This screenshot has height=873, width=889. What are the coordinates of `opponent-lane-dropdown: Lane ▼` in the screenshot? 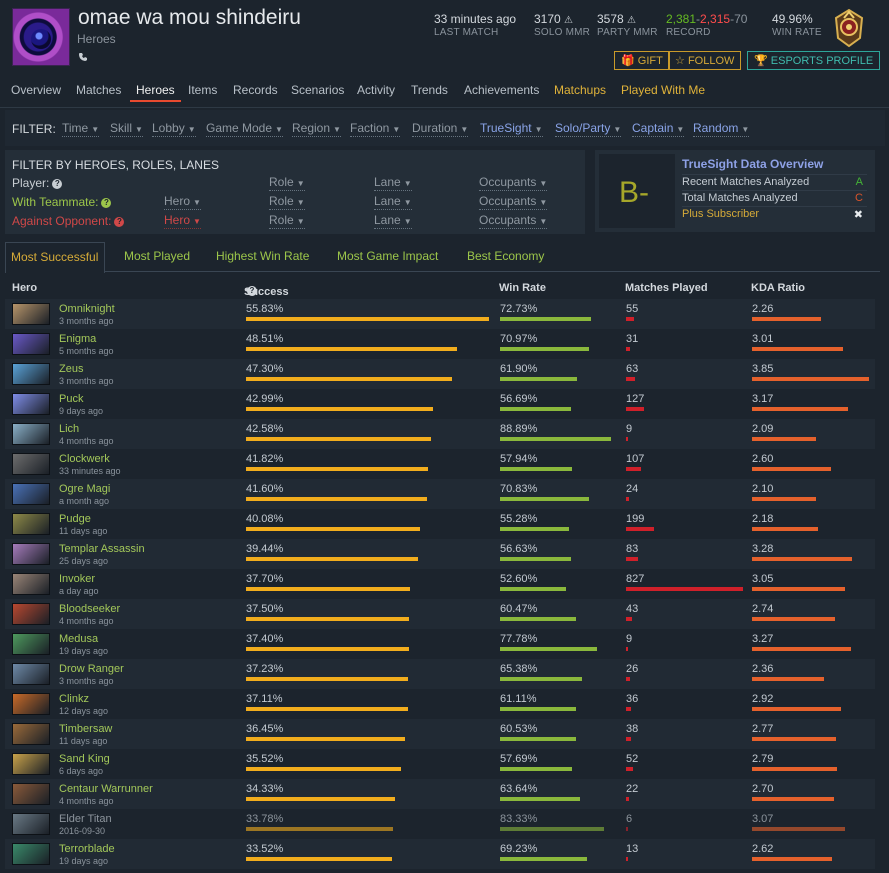 It's located at (393, 221).